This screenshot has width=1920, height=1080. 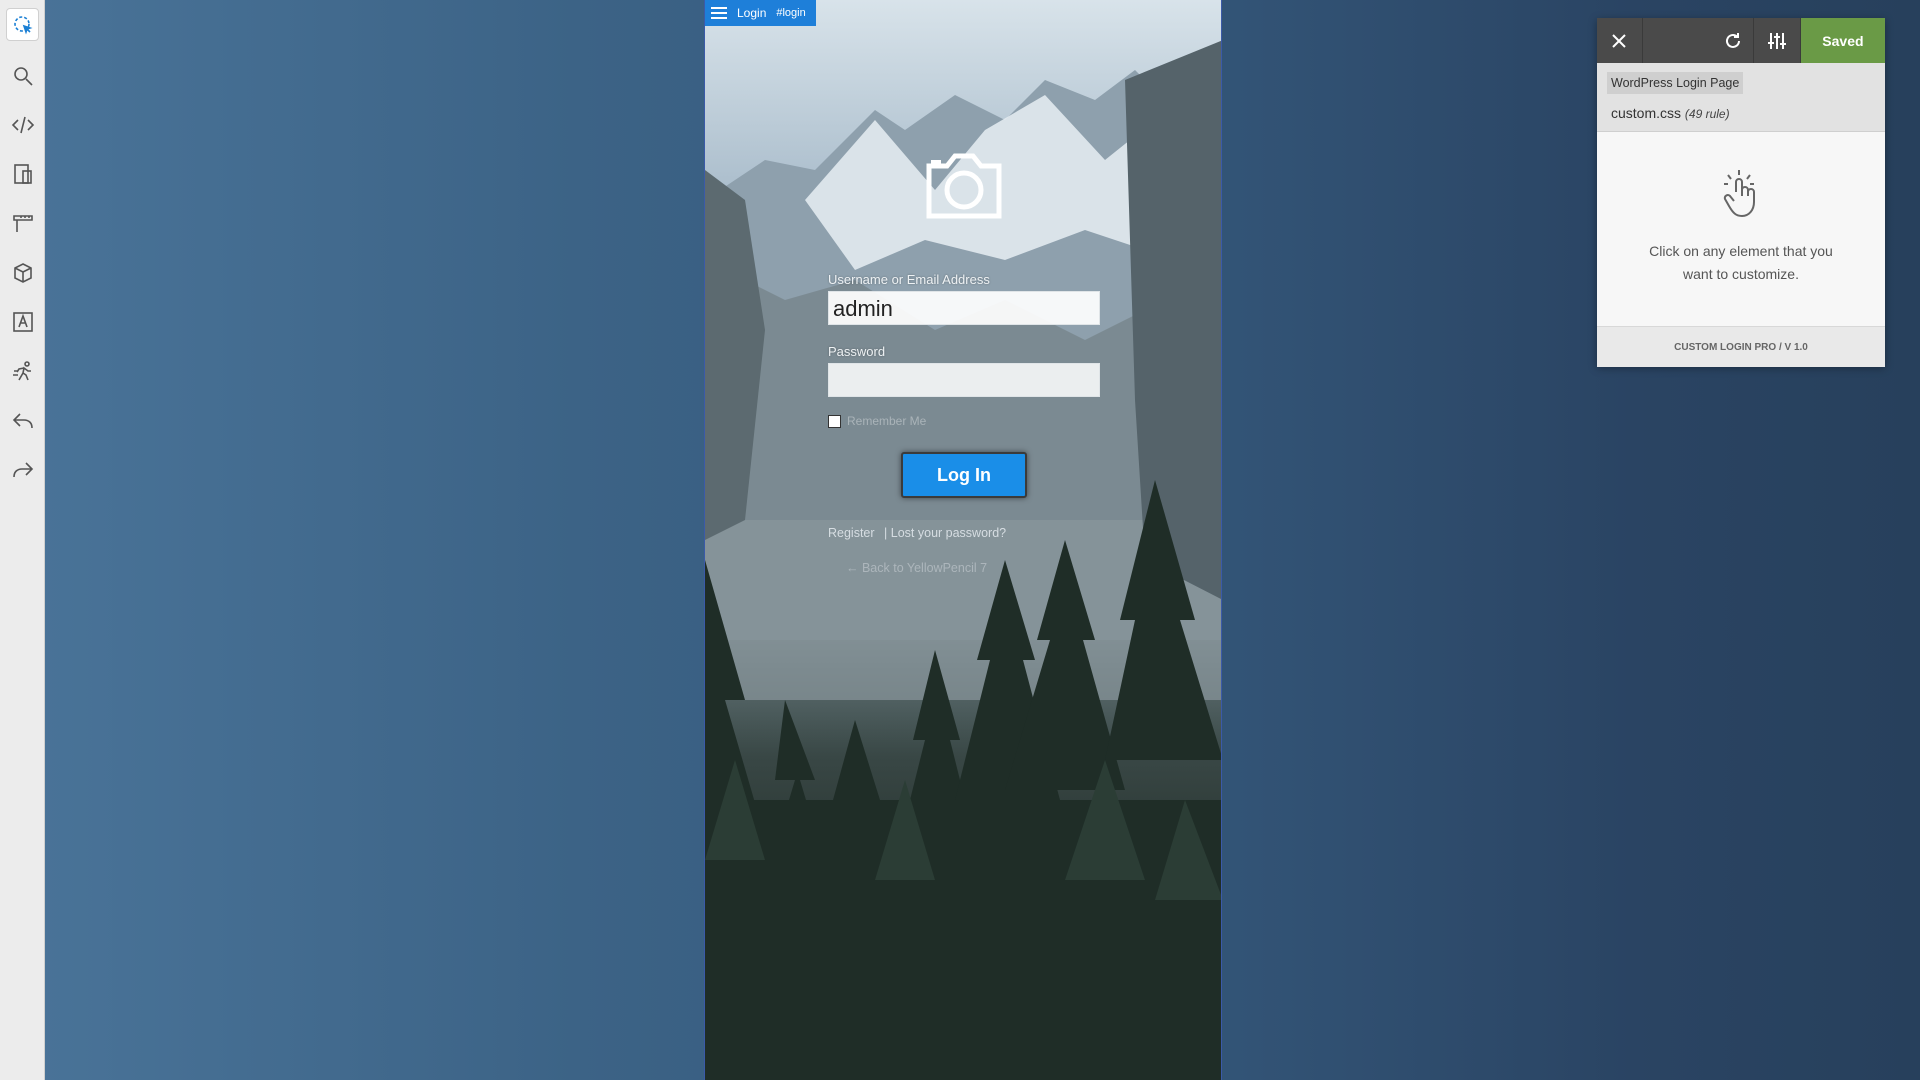 I want to click on sliders-icon, so click(x=1777, y=40).